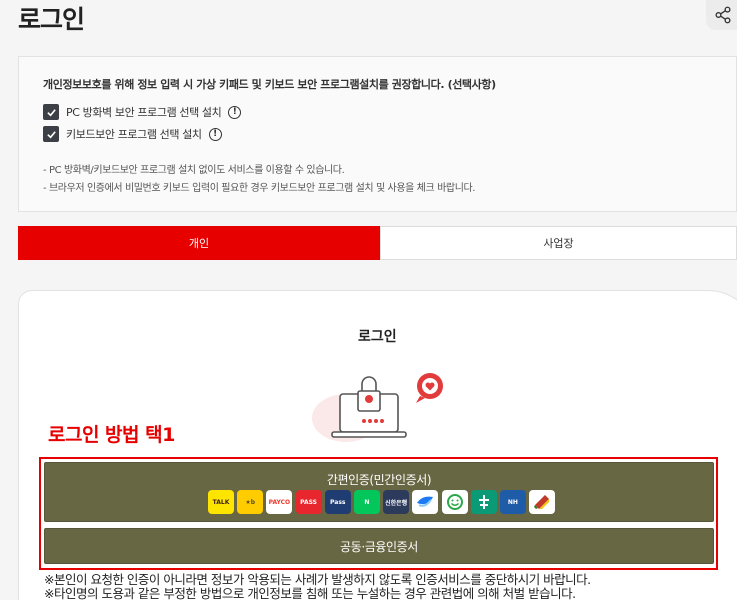 The image size is (737, 600). What do you see at coordinates (199, 243) in the screenshot?
I see `tab-personal: 개인` at bounding box center [199, 243].